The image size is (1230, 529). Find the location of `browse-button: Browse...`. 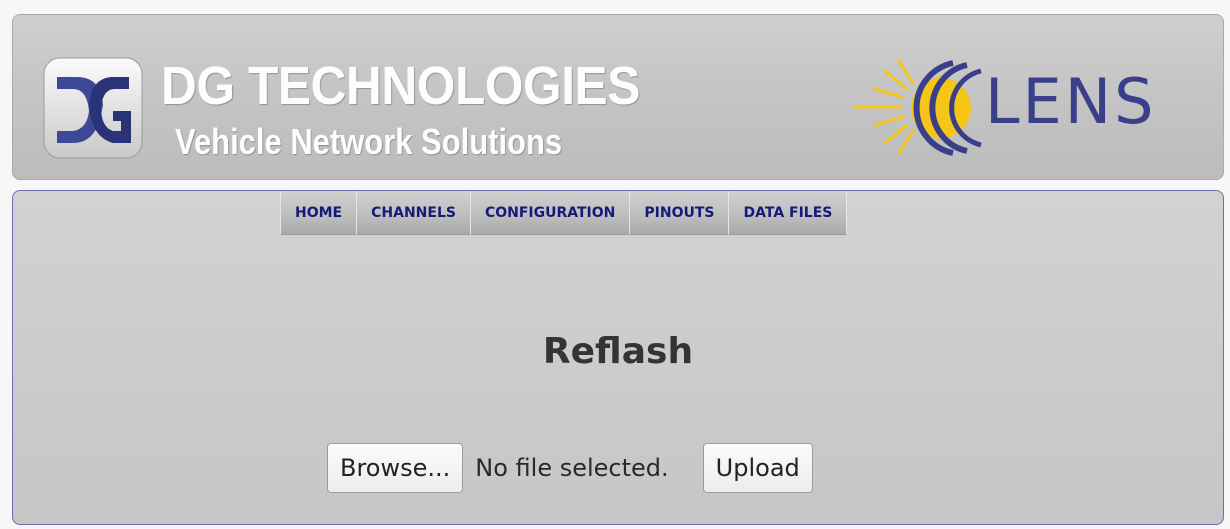

browse-button: Browse... is located at coordinates (395, 468).